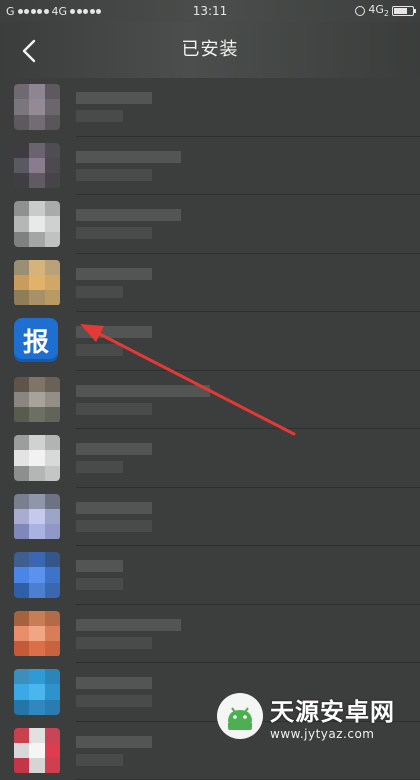 The image size is (420, 780). I want to click on watermark: 天源安卓网 www.jytyaz.com, so click(318, 716).